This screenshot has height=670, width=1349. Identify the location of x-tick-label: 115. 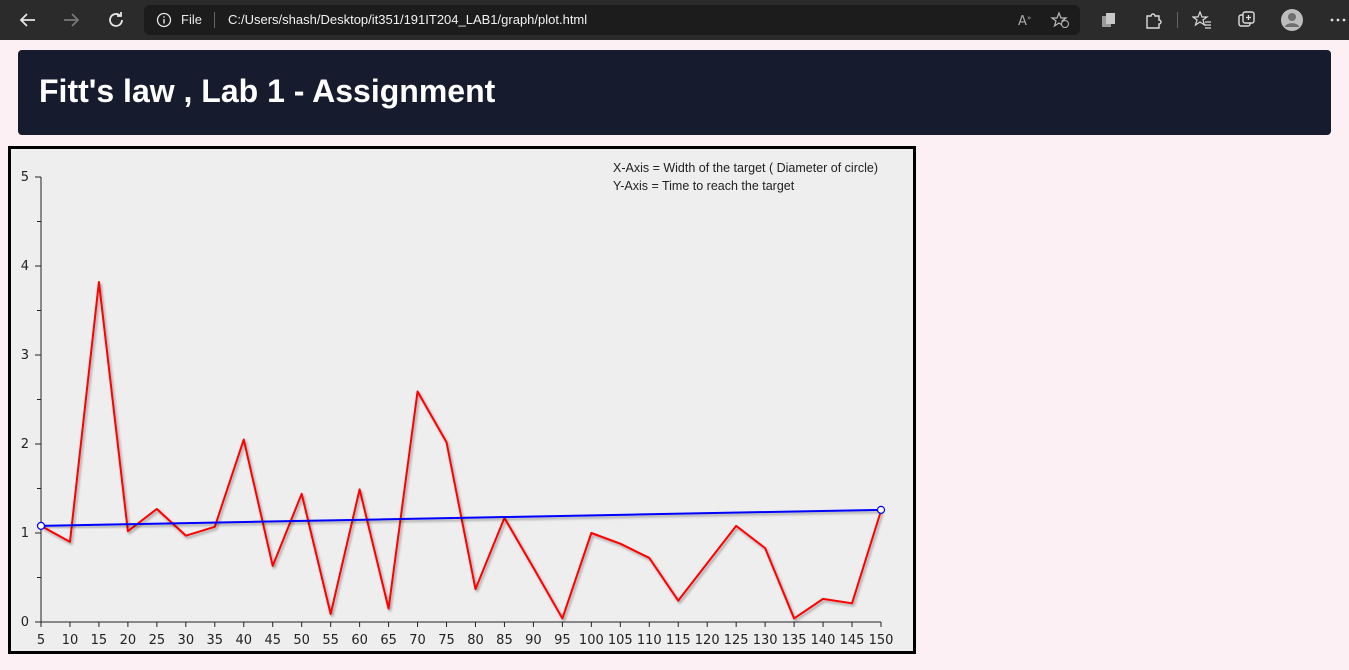
(678, 640).